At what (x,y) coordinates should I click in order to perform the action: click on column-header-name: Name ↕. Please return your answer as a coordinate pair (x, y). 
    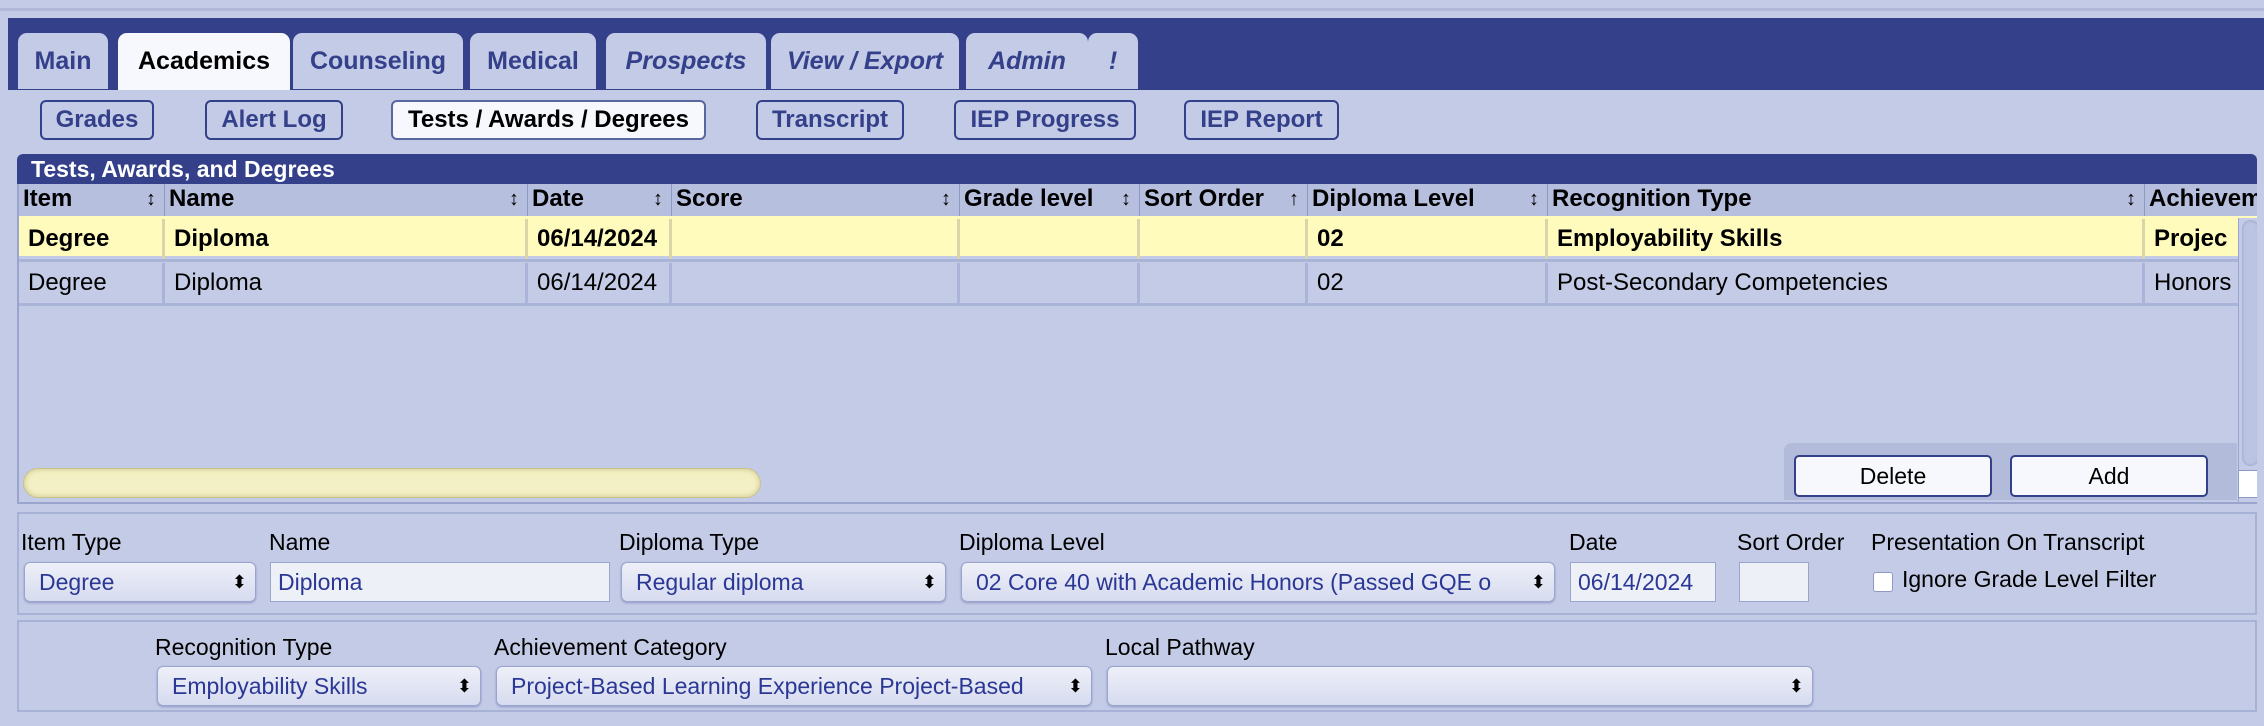
    Looking at the image, I should click on (346, 200).